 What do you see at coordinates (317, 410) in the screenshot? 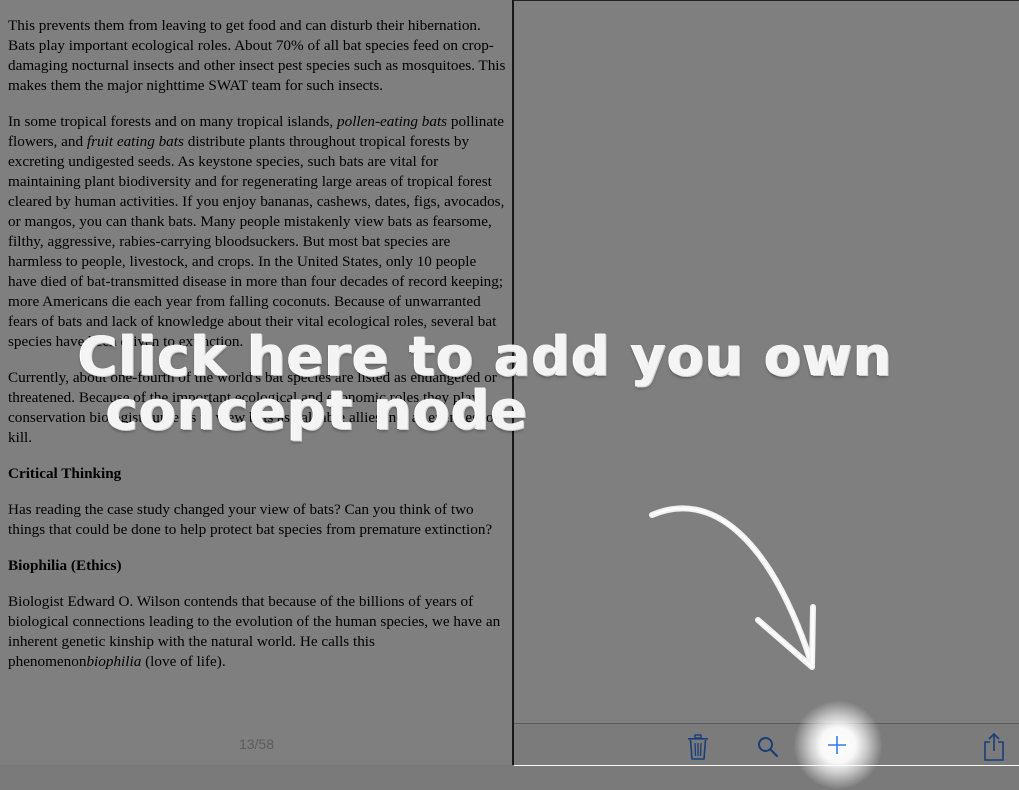
I see `coach-line-2: concept node` at bounding box center [317, 410].